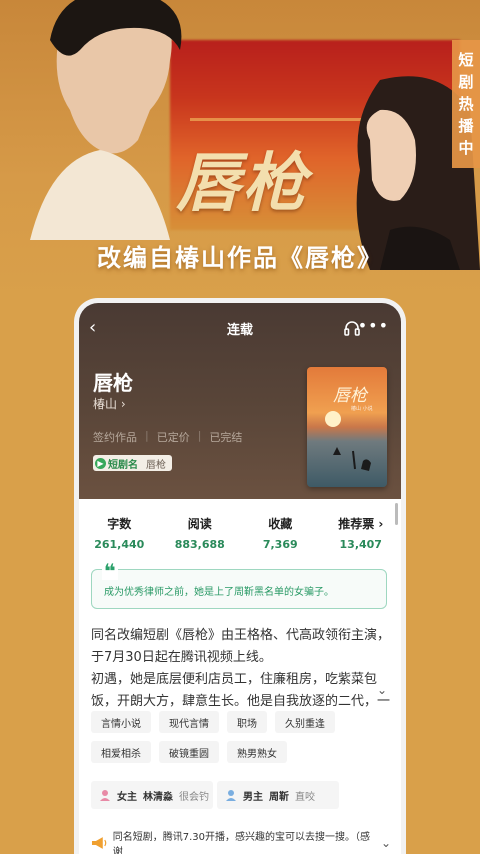 The image size is (480, 854). What do you see at coordinates (352, 459) in the screenshot?
I see `cover-figures-icon` at bounding box center [352, 459].